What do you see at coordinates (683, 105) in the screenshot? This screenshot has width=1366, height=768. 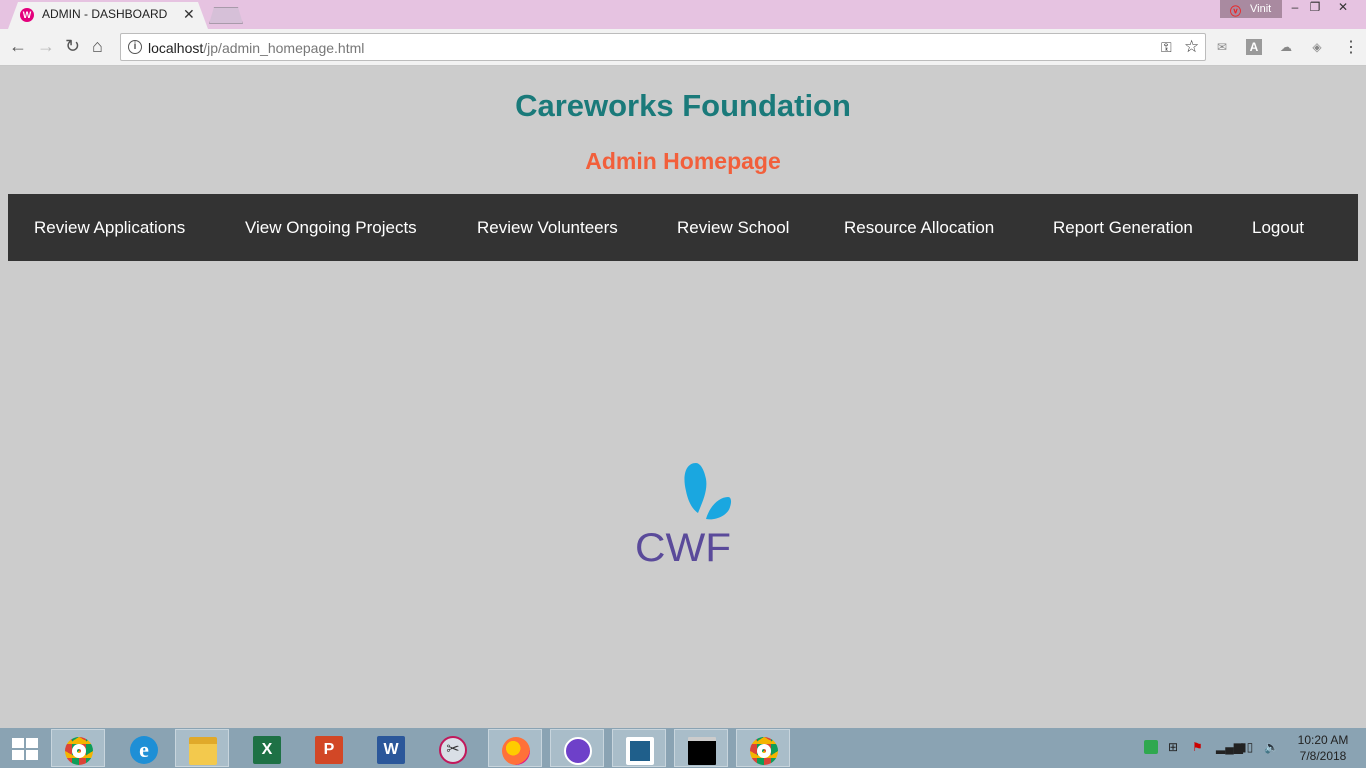 I see `site-title: Careworks Foundation` at bounding box center [683, 105].